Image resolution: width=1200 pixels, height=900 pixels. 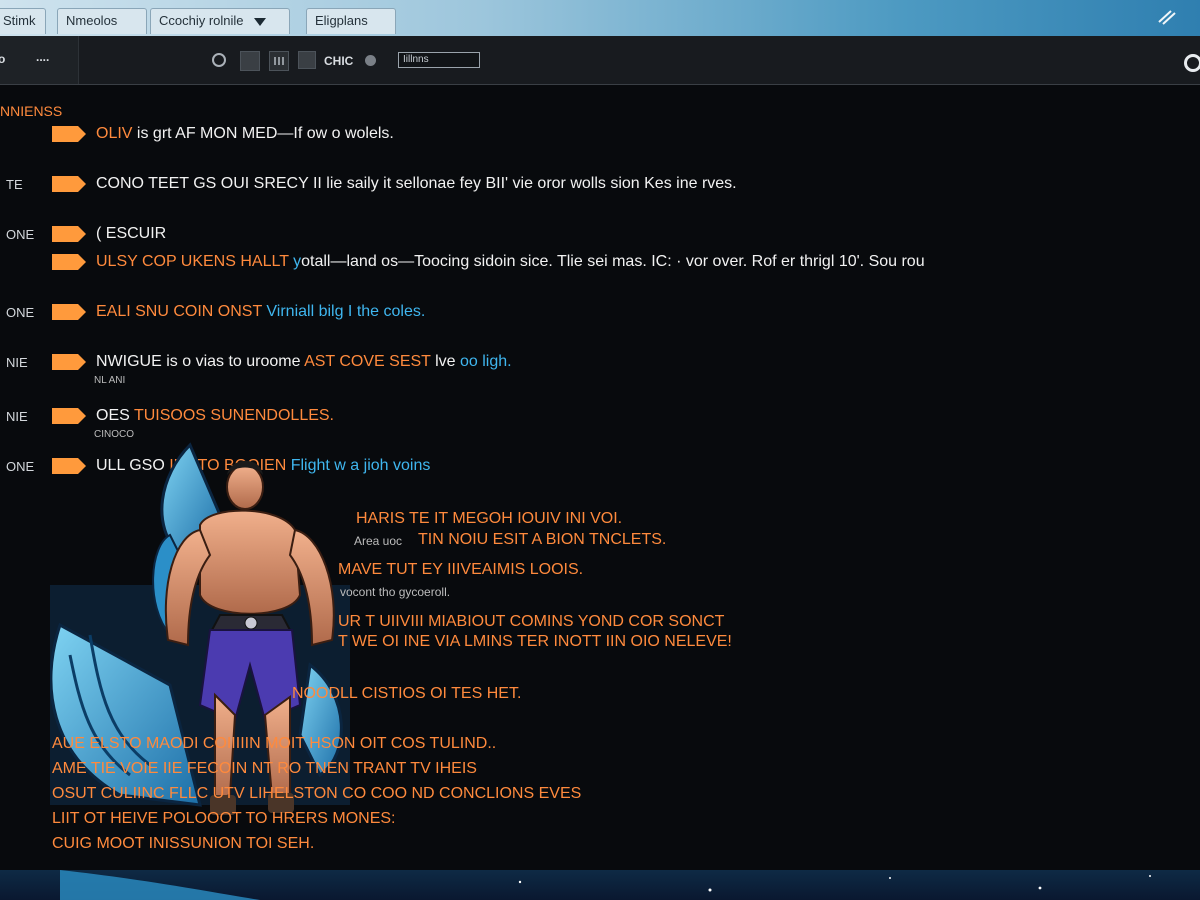 I want to click on restore-window-button, so click(x=1167, y=17).